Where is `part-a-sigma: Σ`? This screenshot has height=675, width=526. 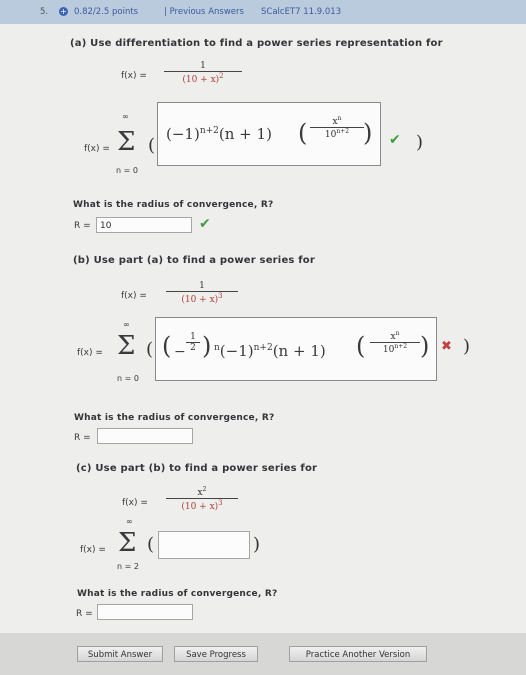 part-a-sigma: Σ is located at coordinates (126, 142).